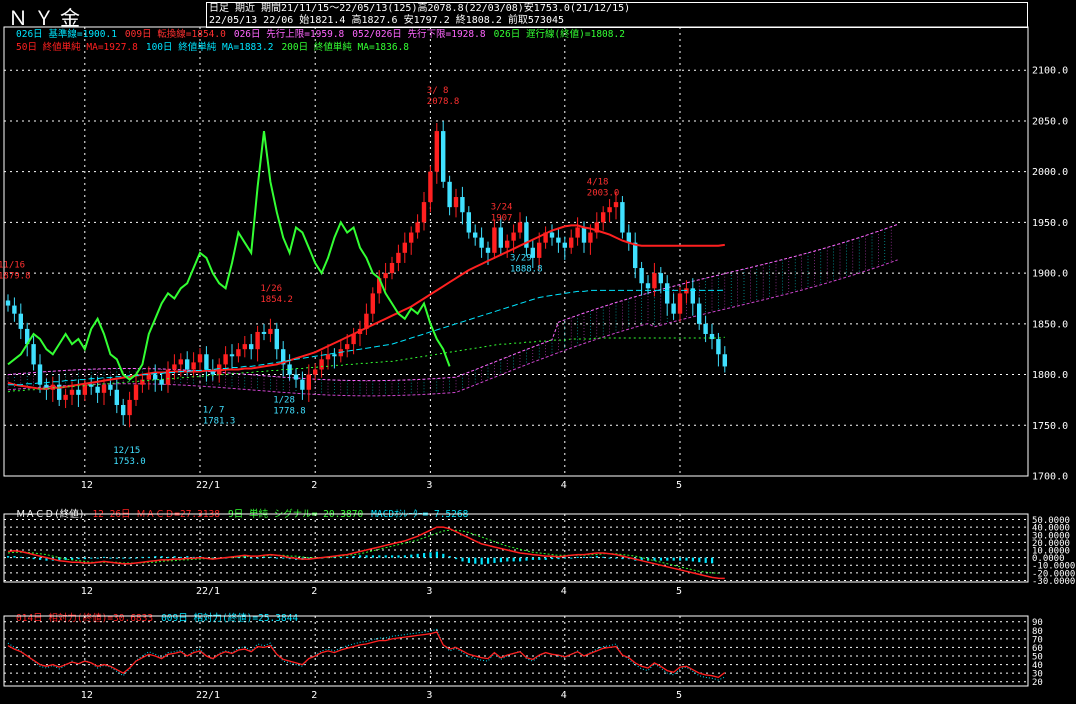 This screenshot has width=1076, height=704. I want to click on y-tick-label: 1950.0, so click(1050, 223).